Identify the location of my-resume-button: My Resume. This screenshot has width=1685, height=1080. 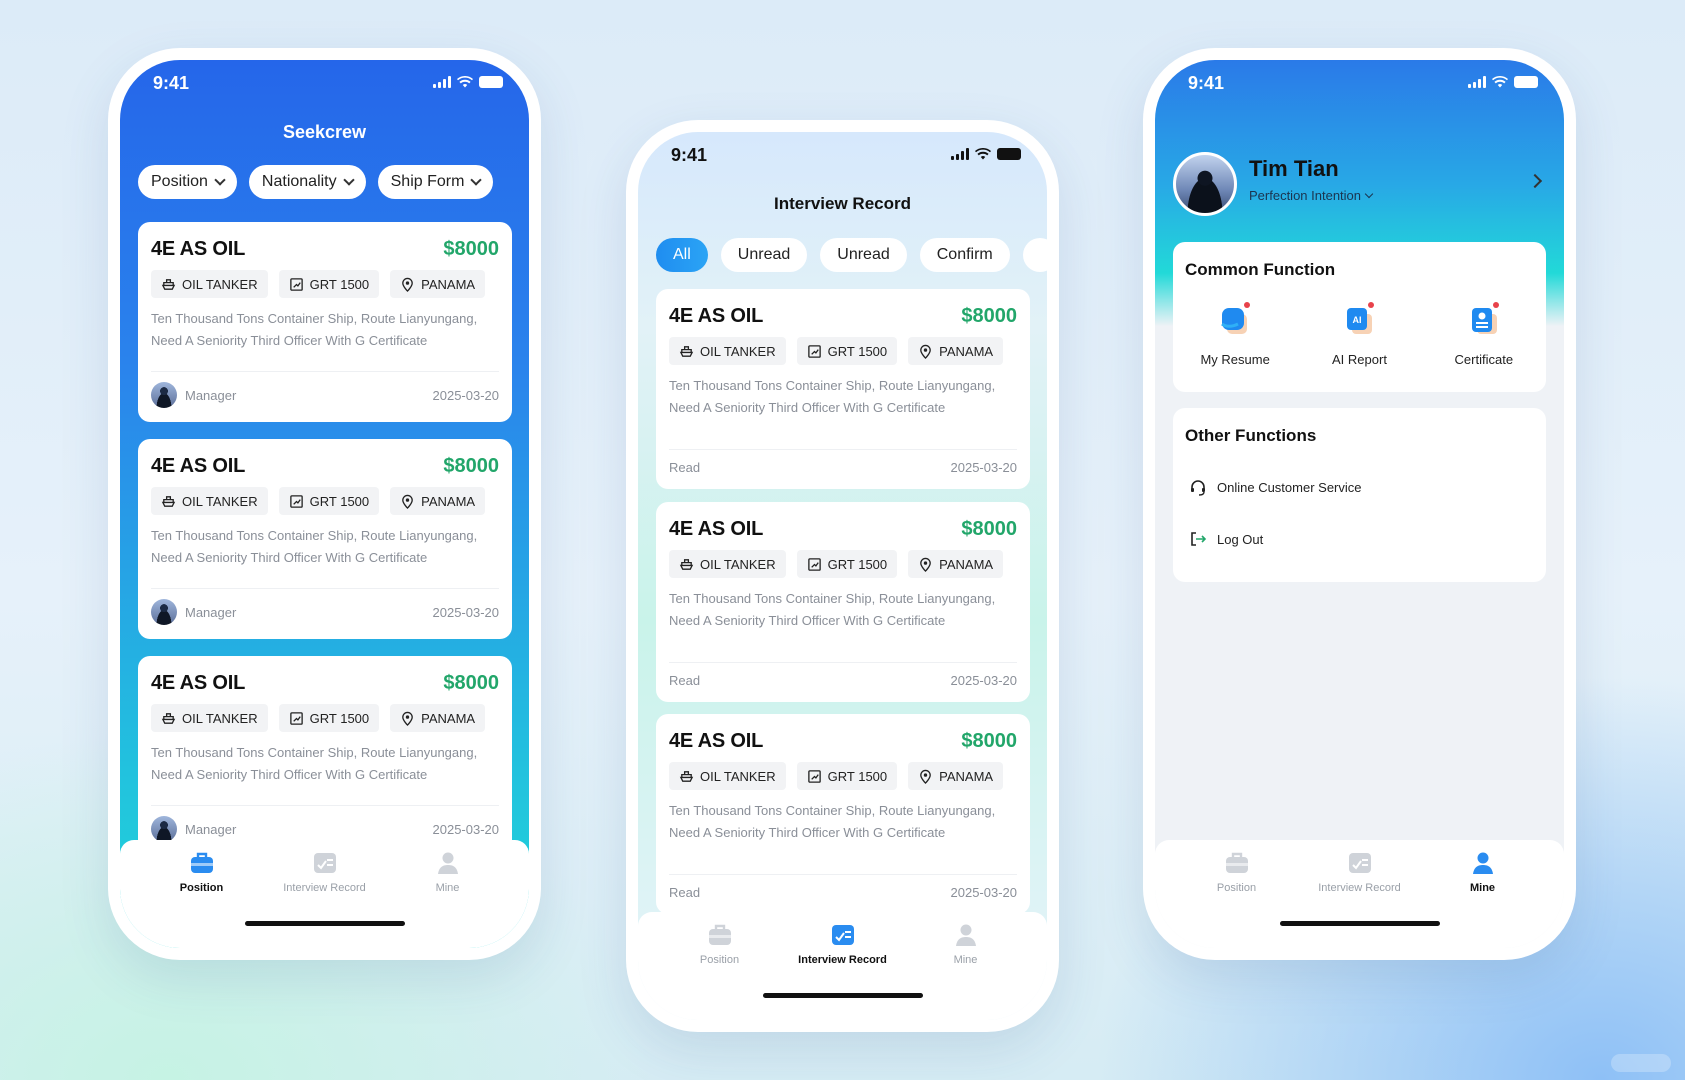
(1235, 334).